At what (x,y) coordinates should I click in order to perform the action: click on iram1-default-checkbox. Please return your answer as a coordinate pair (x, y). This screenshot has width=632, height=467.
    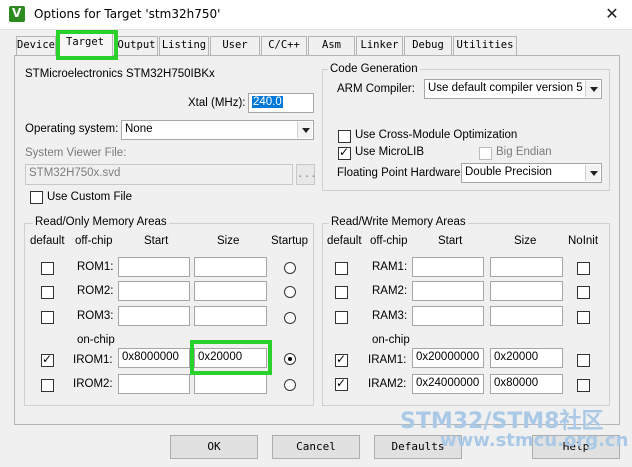
    Looking at the image, I should click on (341, 359).